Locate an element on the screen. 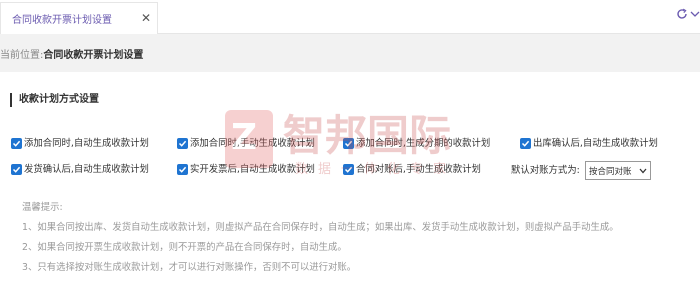  watermark: Z 智邦国际 数据一体化专家 is located at coordinates (370, 155).